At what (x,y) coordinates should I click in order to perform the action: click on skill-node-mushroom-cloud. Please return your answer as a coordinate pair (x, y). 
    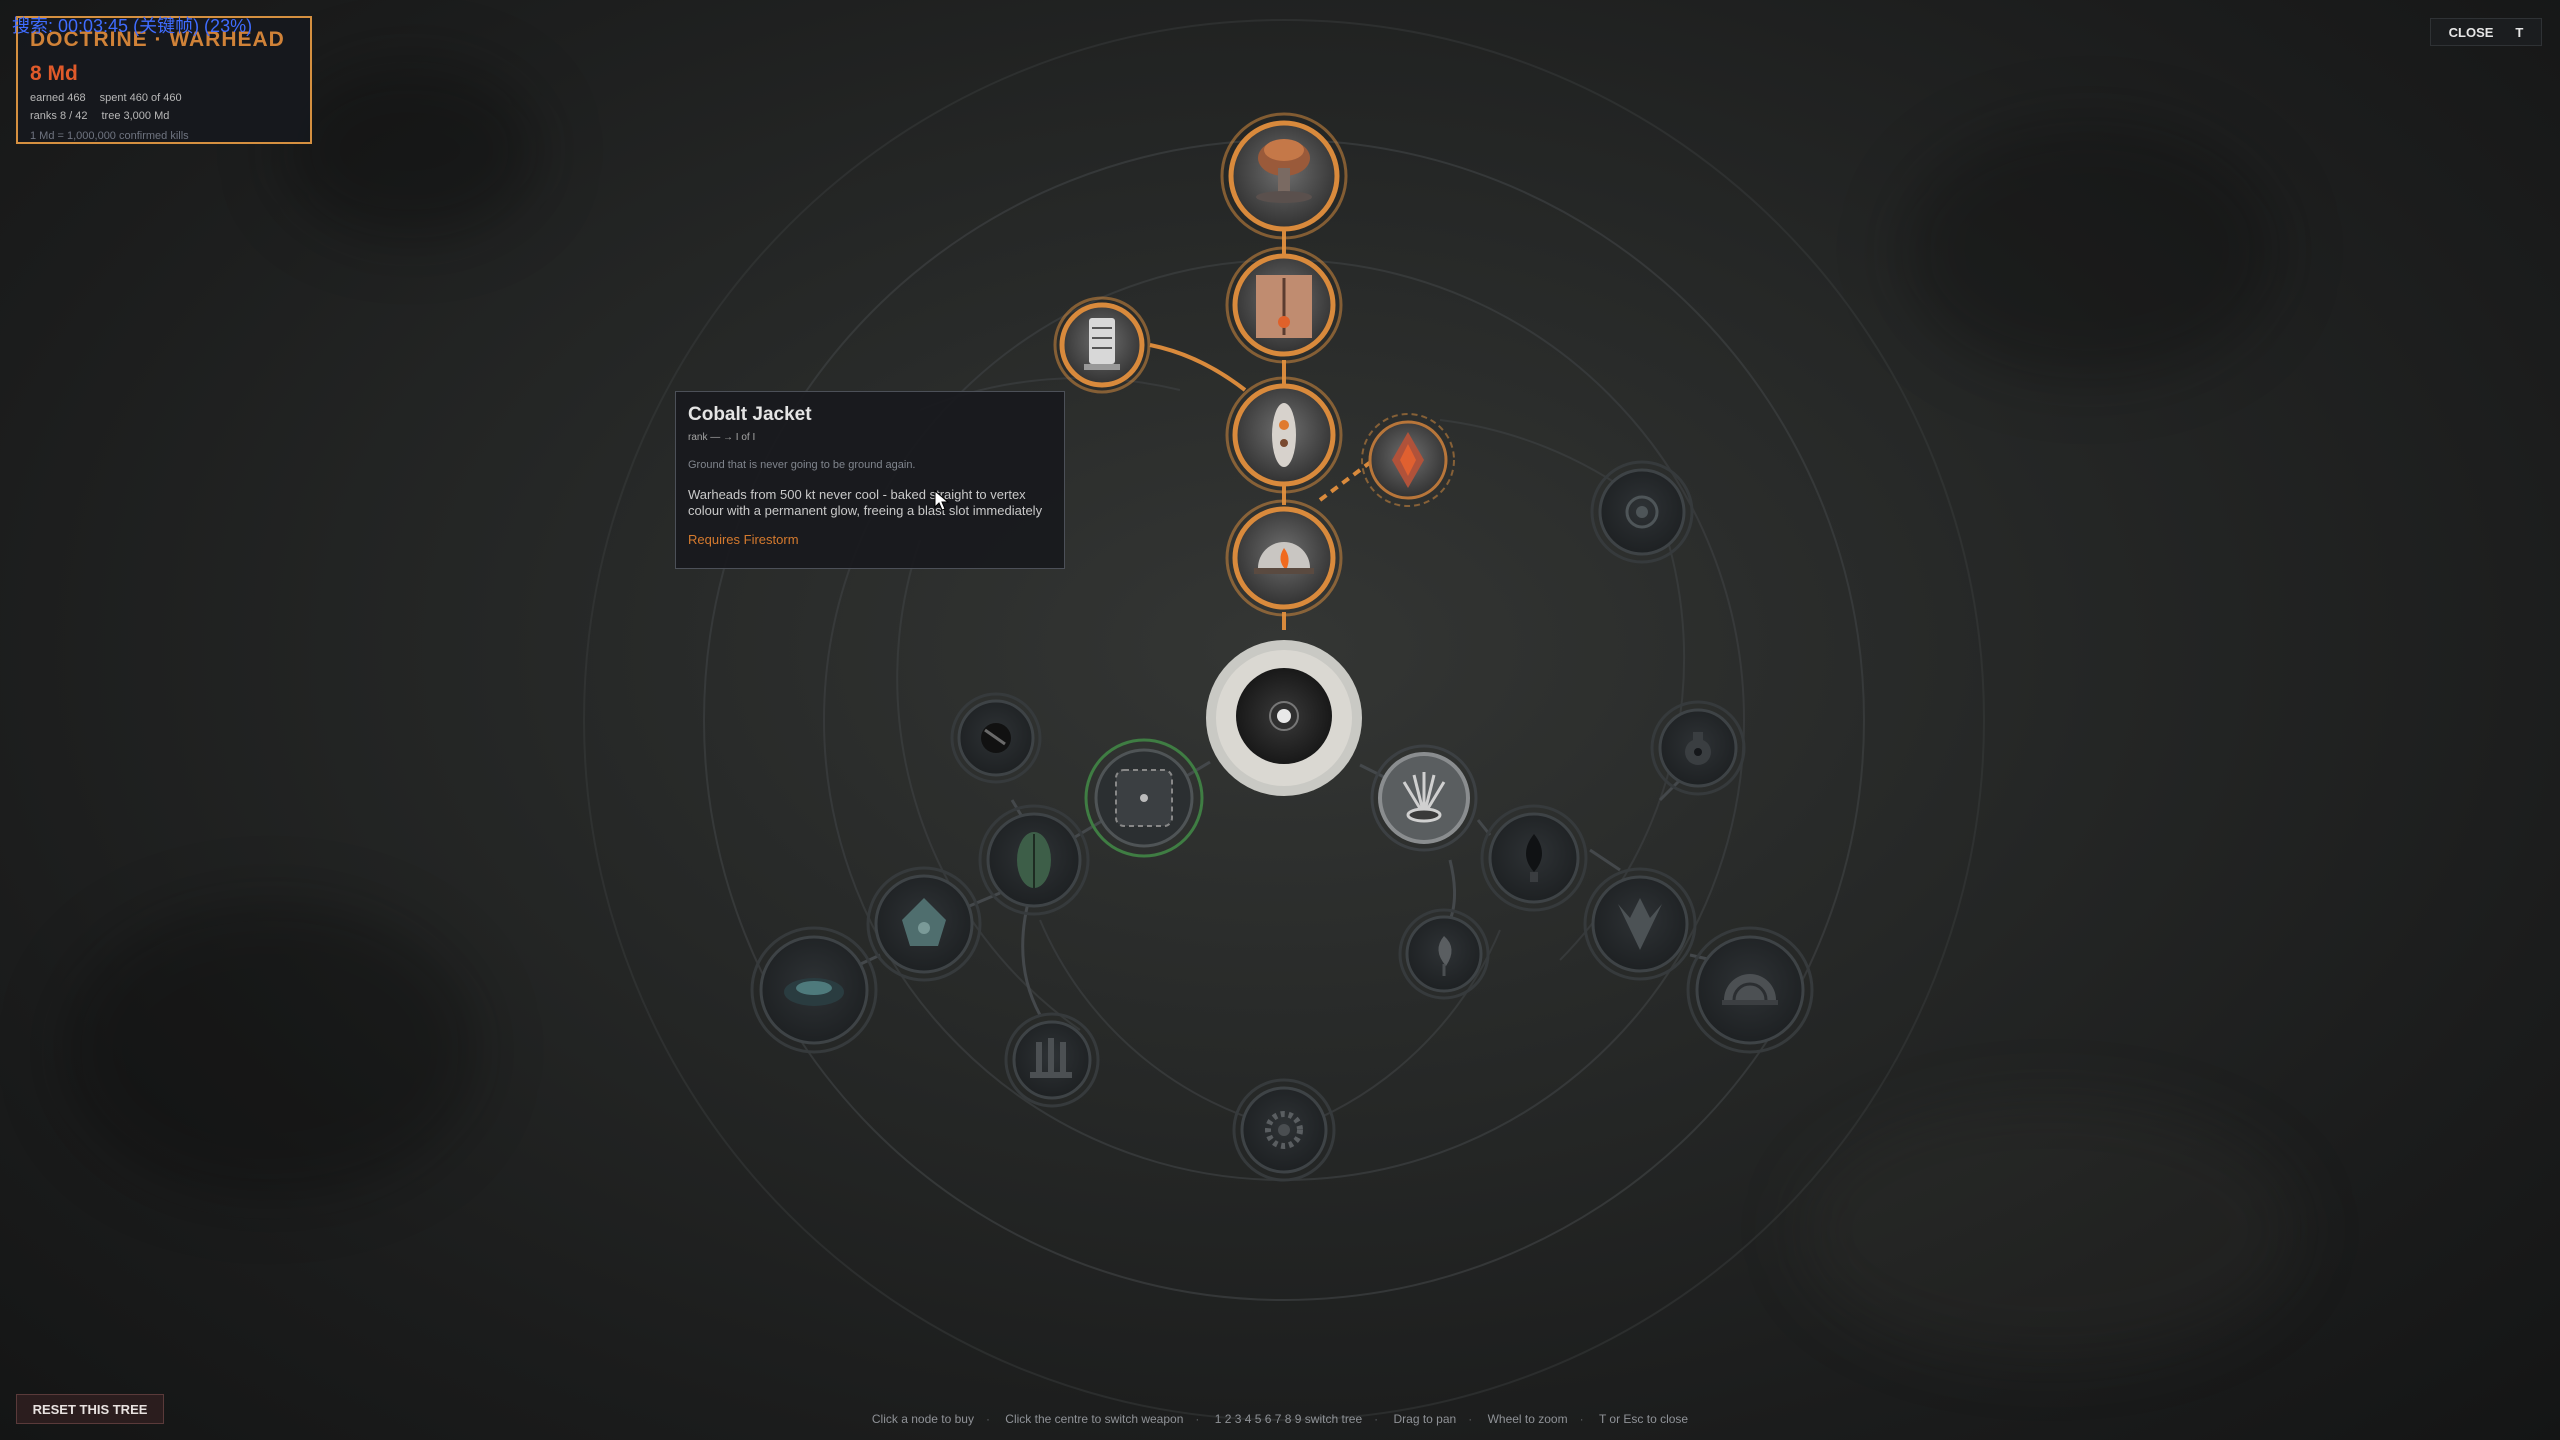
    Looking at the image, I should click on (1284, 176).